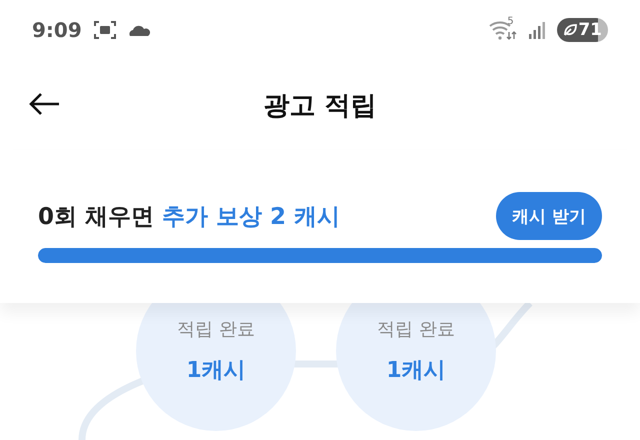 Image resolution: width=640 pixels, height=440 pixels. What do you see at coordinates (105, 30) in the screenshot?
I see `screenshot-icon` at bounding box center [105, 30].